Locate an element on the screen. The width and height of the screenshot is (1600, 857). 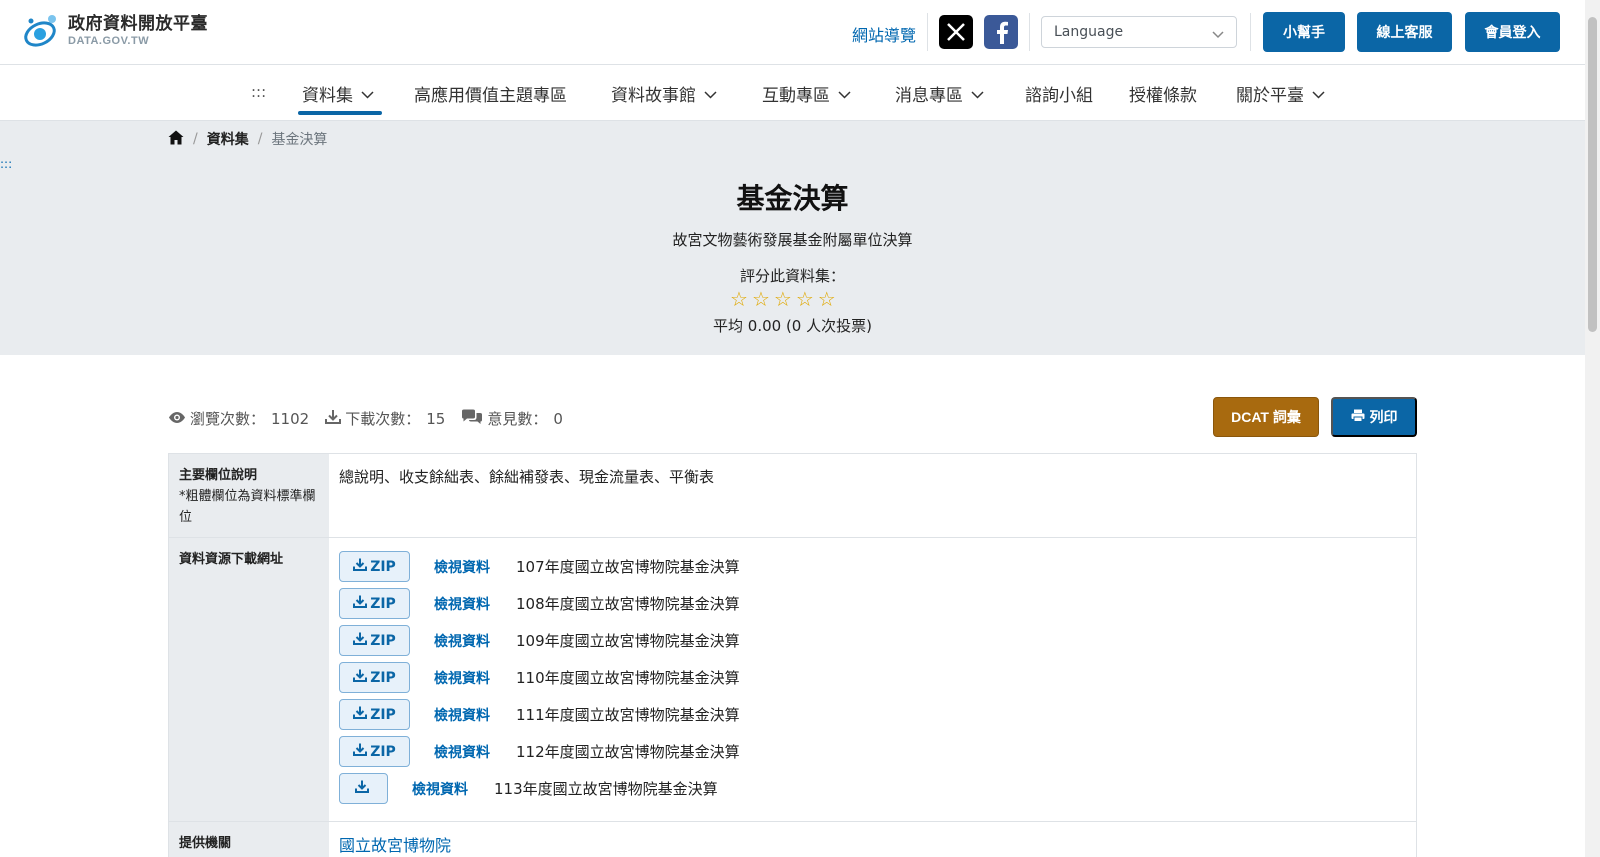
download-button is located at coordinates (363, 788).